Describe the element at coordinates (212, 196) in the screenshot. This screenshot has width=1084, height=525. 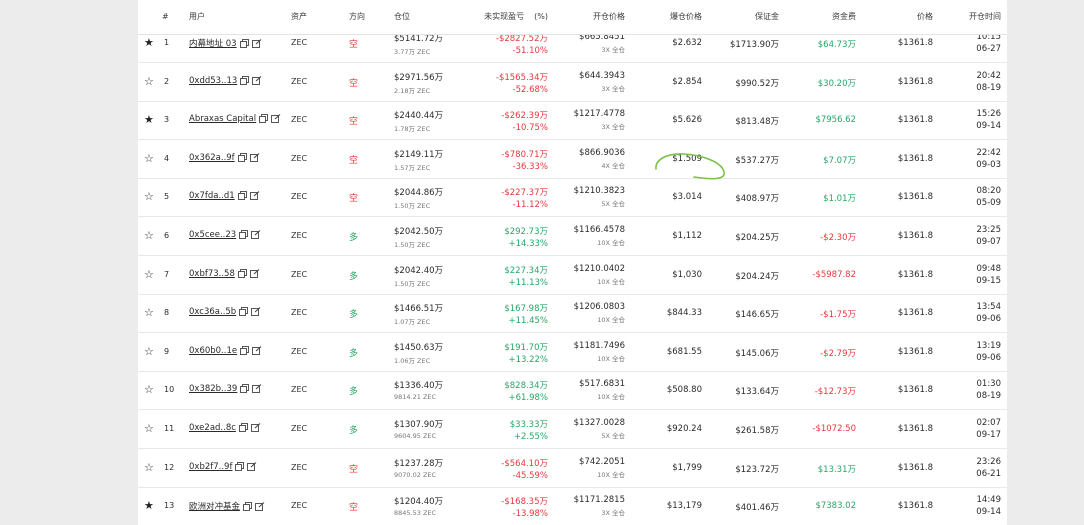
I see `user-link: 0x7fda..d1` at that location.